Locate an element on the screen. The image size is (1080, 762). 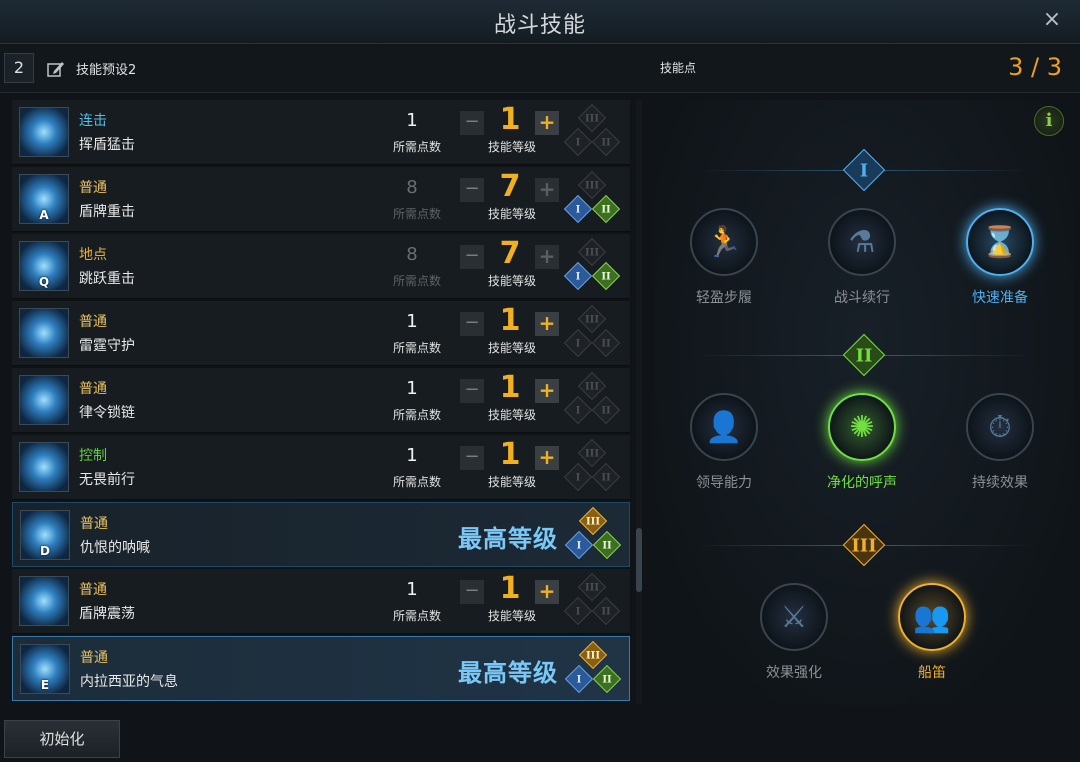
preset-name: 技能预设2 is located at coordinates (106, 70).